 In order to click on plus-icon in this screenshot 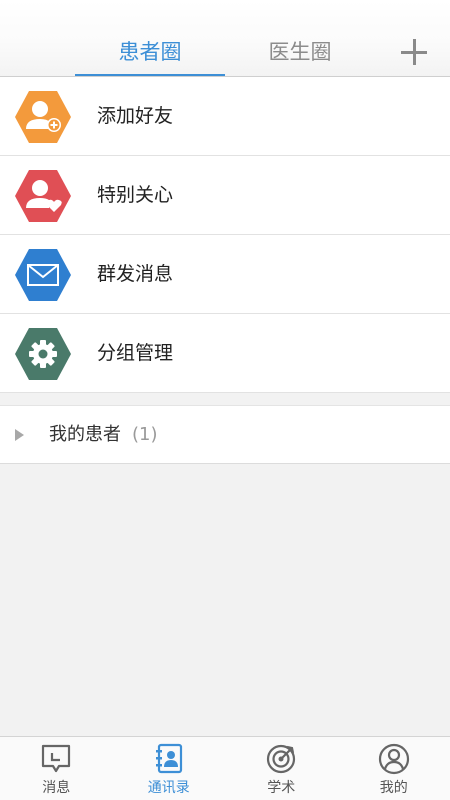, I will do `click(414, 52)`.